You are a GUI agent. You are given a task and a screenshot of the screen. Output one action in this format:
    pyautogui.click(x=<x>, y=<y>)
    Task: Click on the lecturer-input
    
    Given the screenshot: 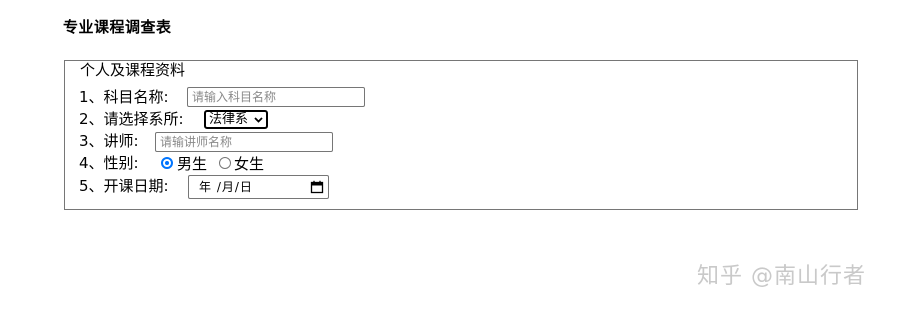 What is the action you would take?
    pyautogui.click(x=244, y=142)
    